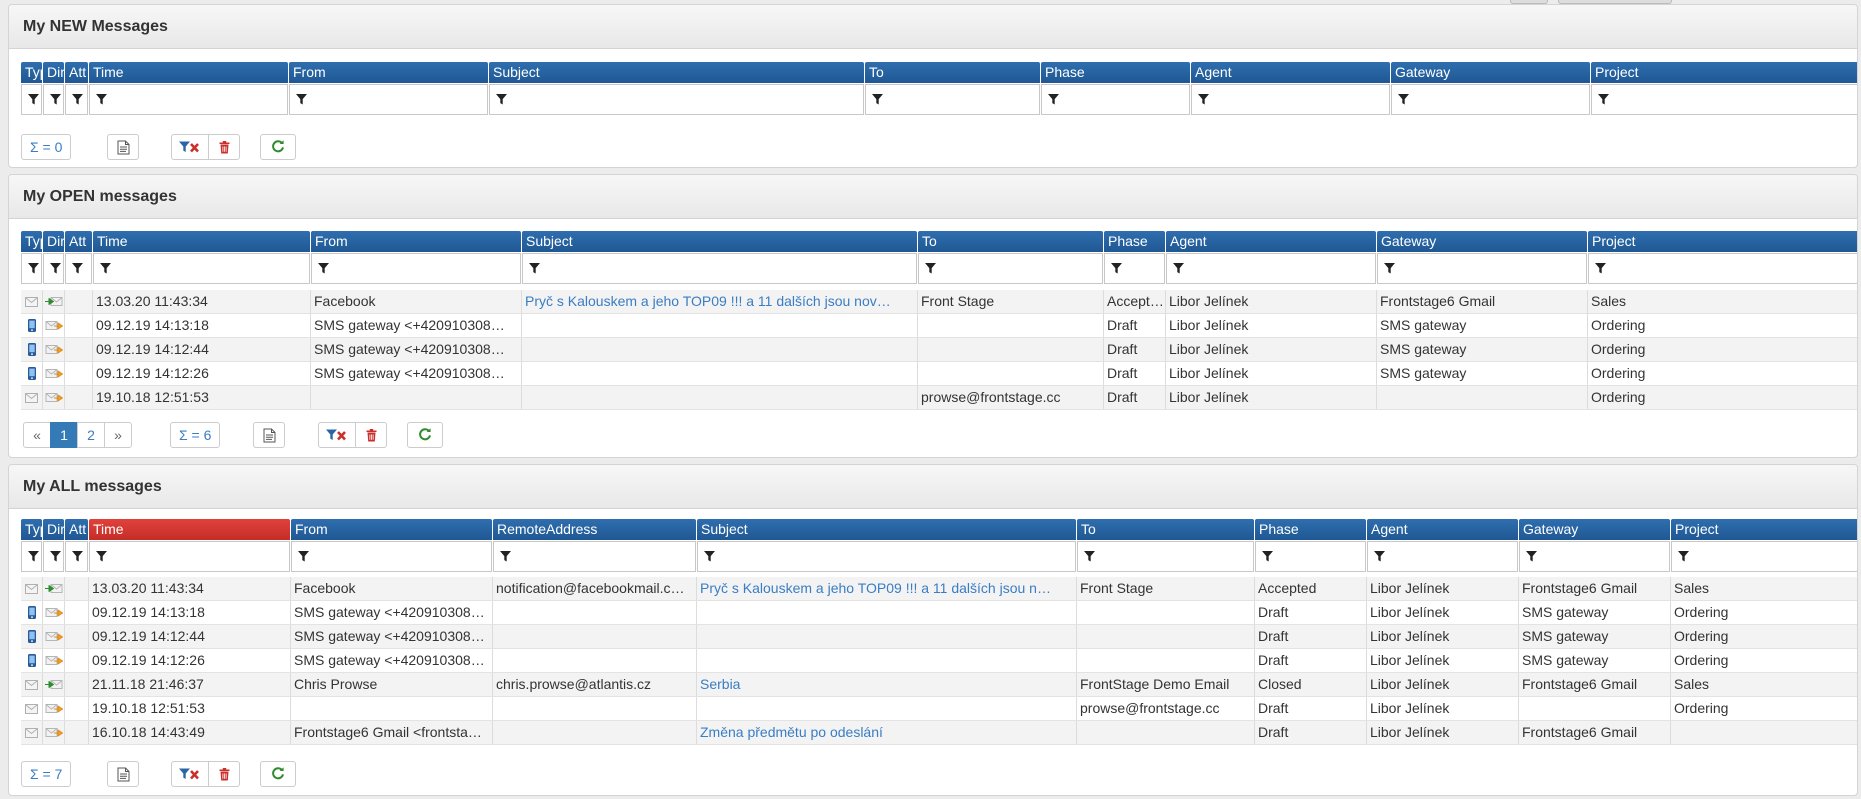 The width and height of the screenshot is (1861, 799). What do you see at coordinates (195, 435) in the screenshot?
I see `count-button: Σ = 6` at bounding box center [195, 435].